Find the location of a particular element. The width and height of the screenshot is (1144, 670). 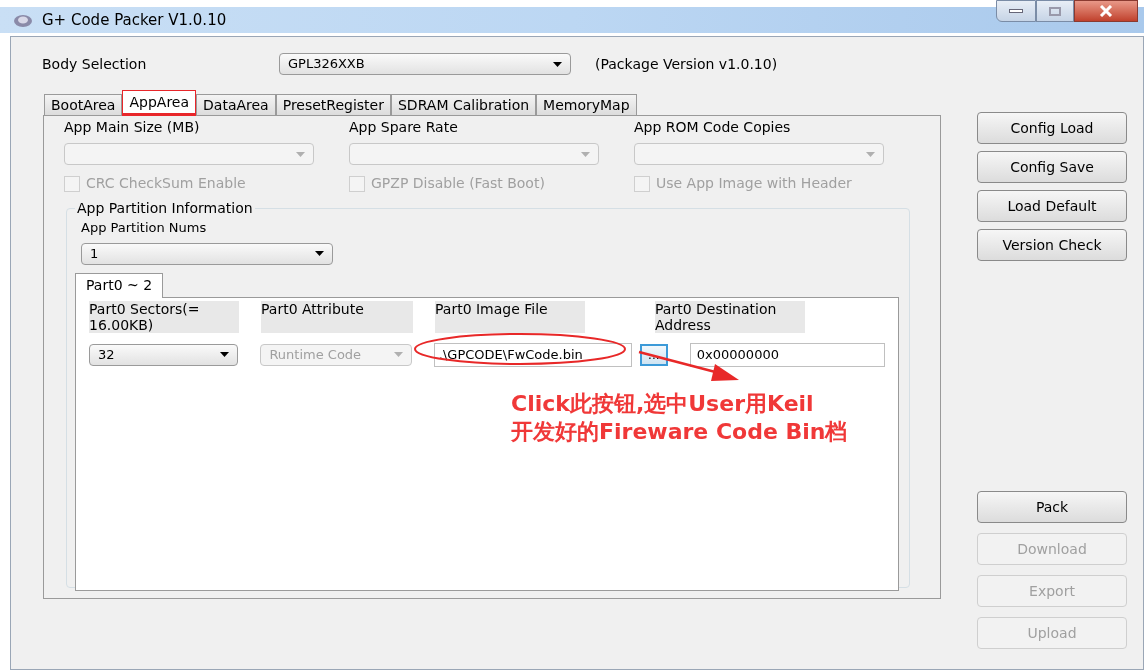

tab: AppArea is located at coordinates (159, 103).